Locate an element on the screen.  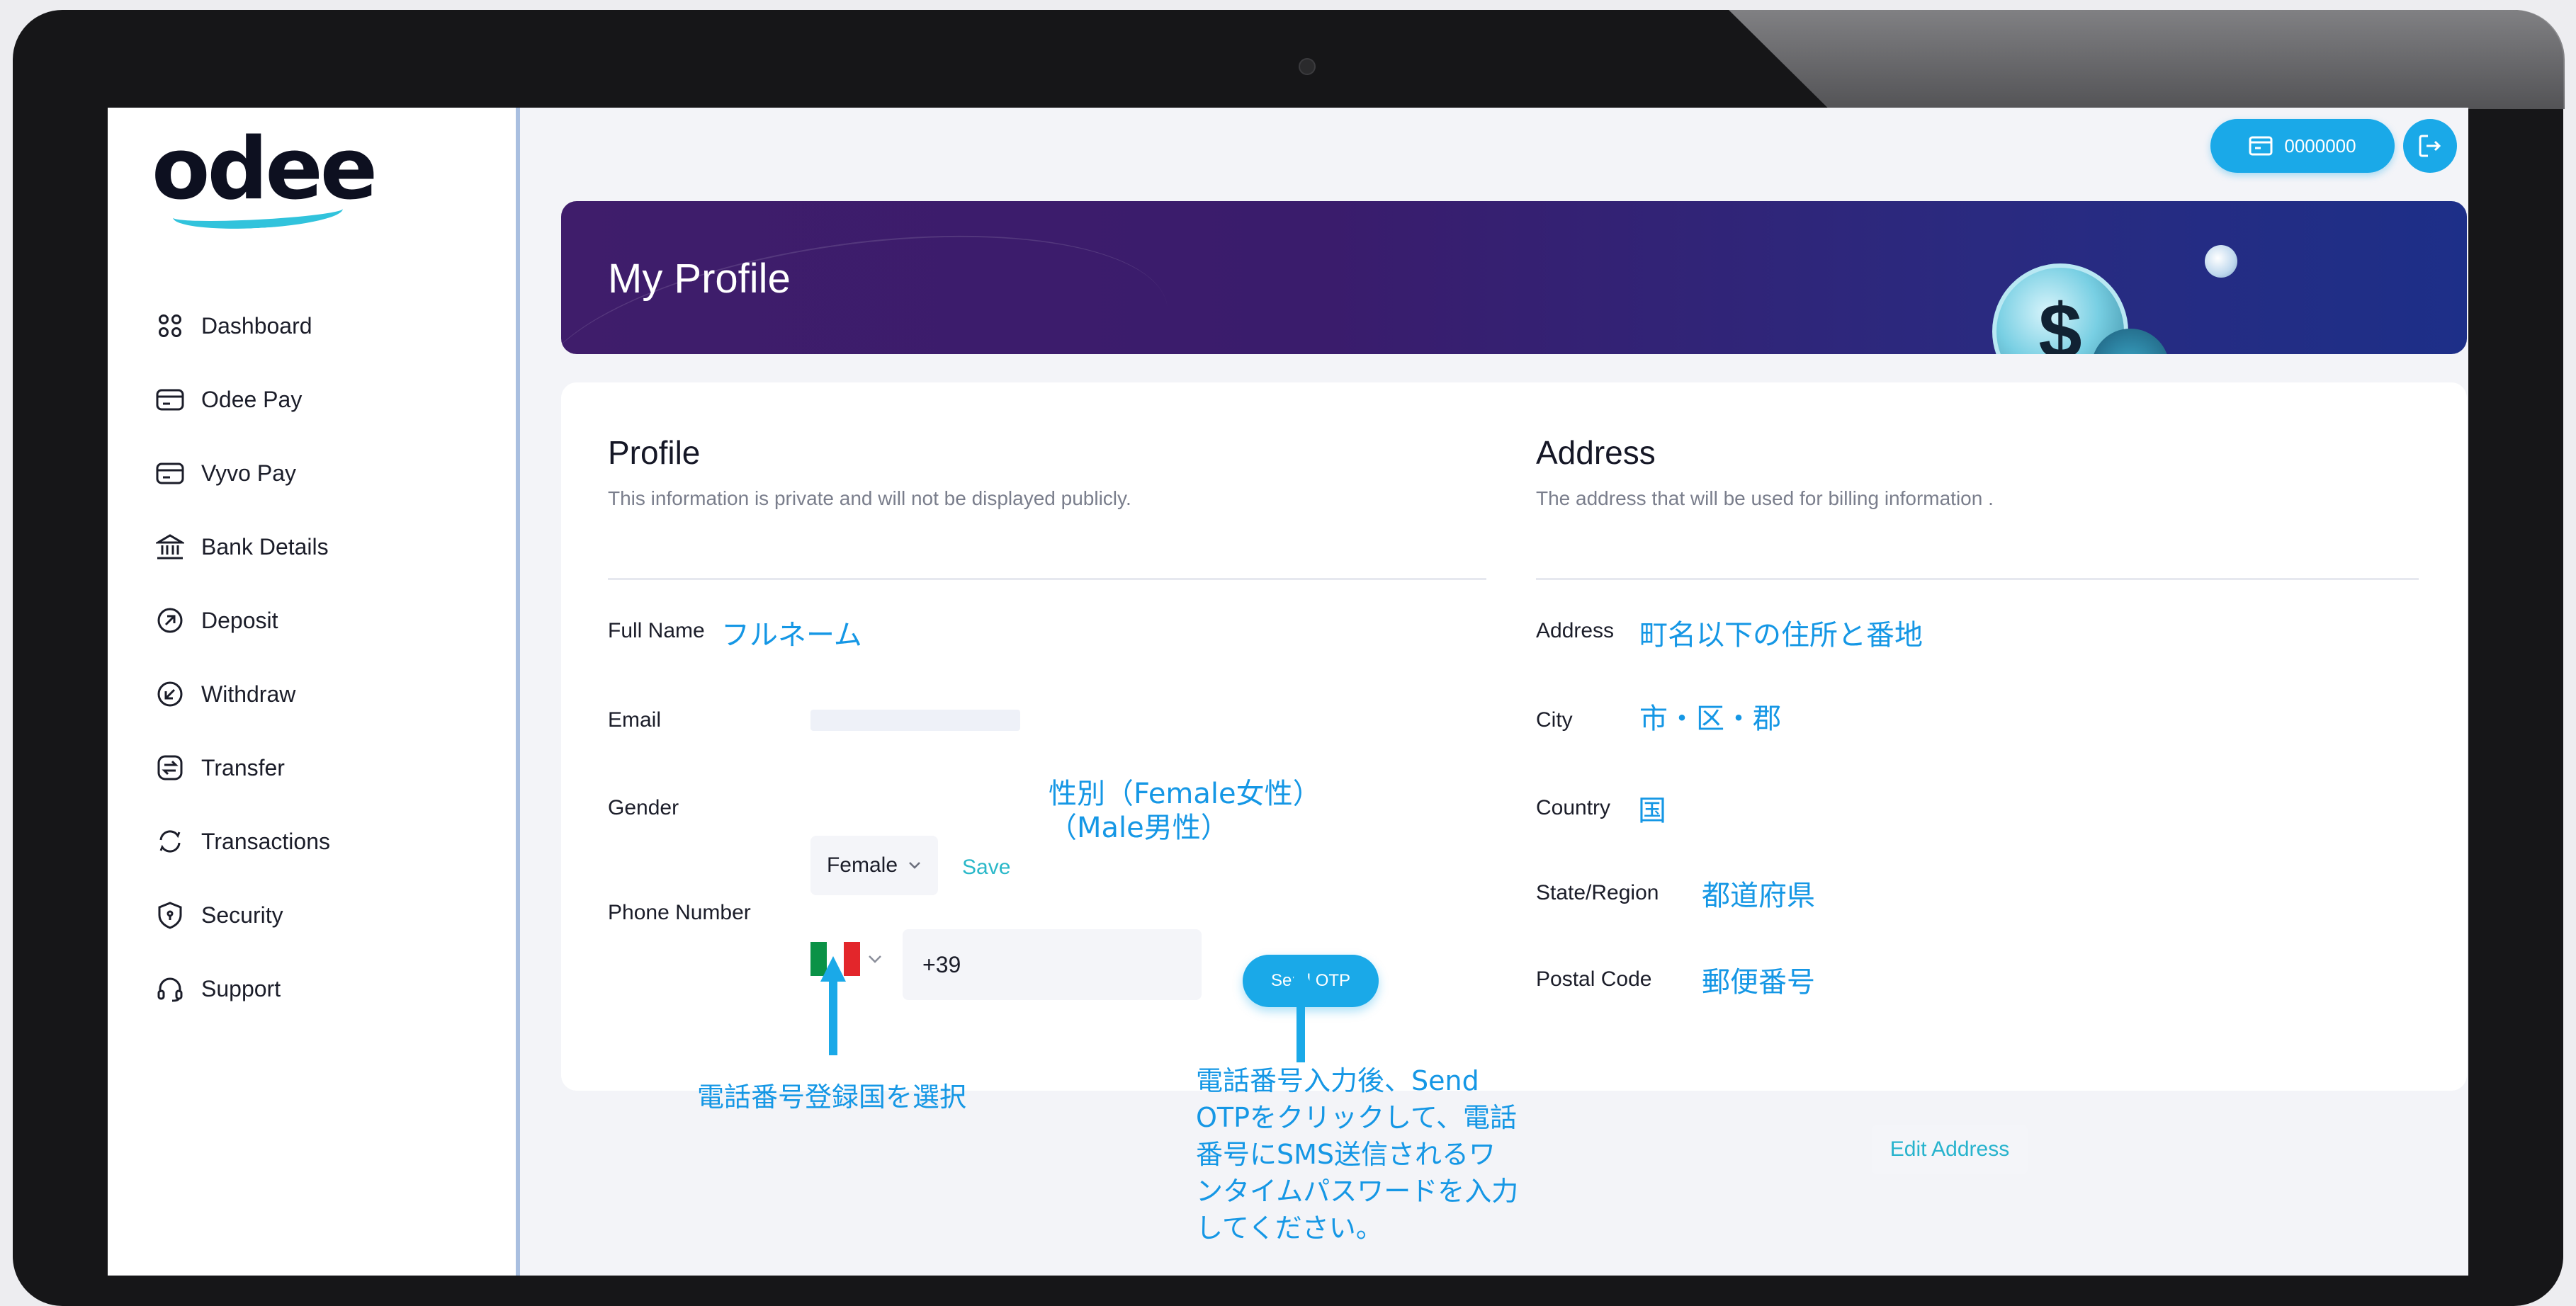
gender-label: Gender is located at coordinates (643, 807).